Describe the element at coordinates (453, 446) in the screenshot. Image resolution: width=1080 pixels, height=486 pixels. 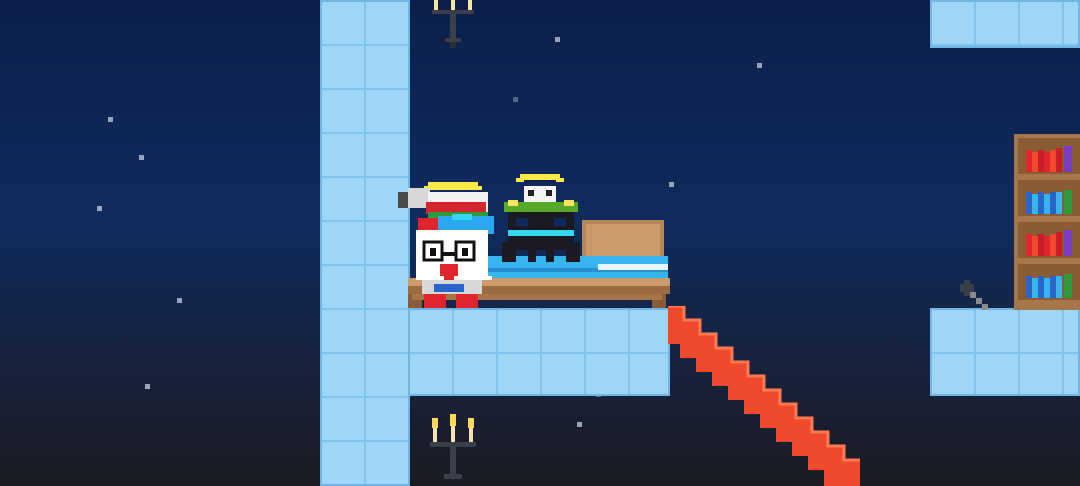
I see `candelabra-bottom` at that location.